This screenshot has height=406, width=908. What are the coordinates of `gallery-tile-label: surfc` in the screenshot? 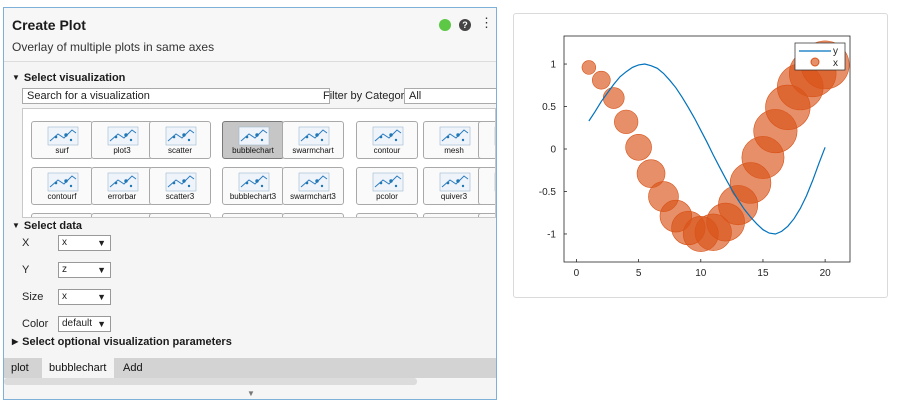 It's located at (487, 196).